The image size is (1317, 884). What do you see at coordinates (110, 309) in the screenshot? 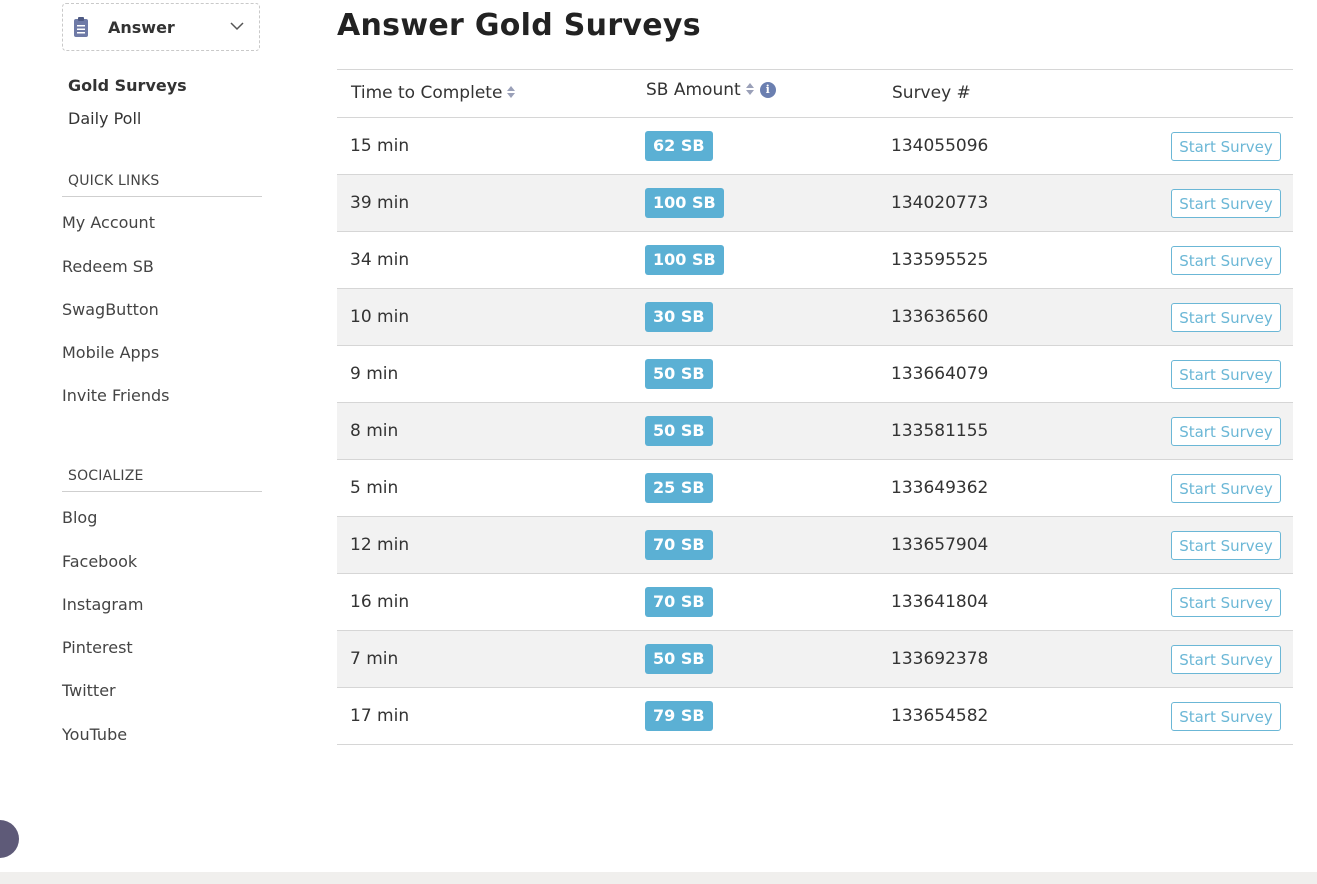
I see `quick-link-swagbutton: SwagButton` at bounding box center [110, 309].